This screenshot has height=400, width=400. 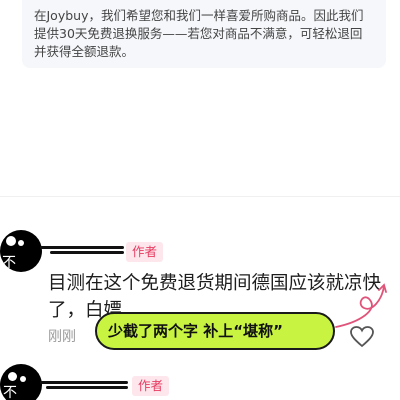 What do you see at coordinates (200, 196) in the screenshot?
I see `divider` at bounding box center [200, 196].